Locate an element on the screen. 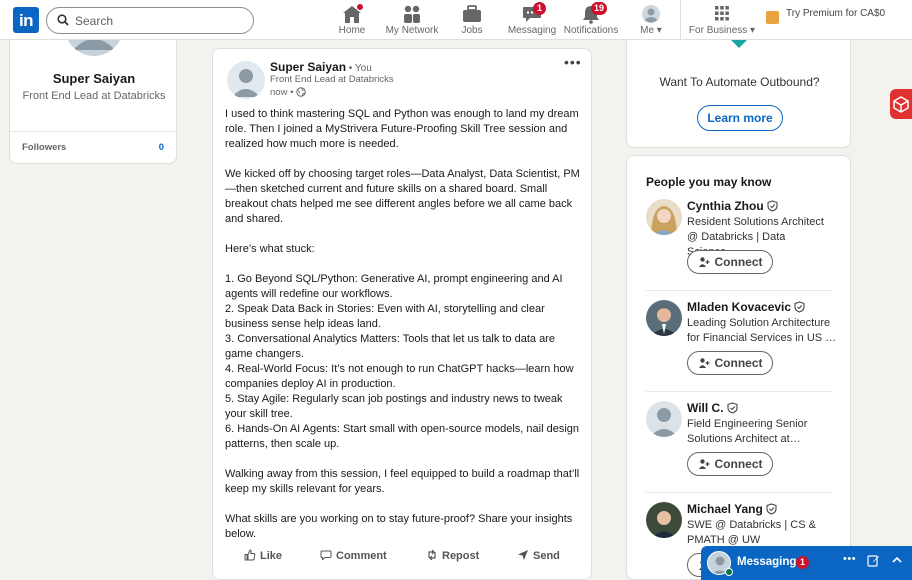 The height and width of the screenshot is (580, 912). nav-home-label: Home is located at coordinates (352, 30).